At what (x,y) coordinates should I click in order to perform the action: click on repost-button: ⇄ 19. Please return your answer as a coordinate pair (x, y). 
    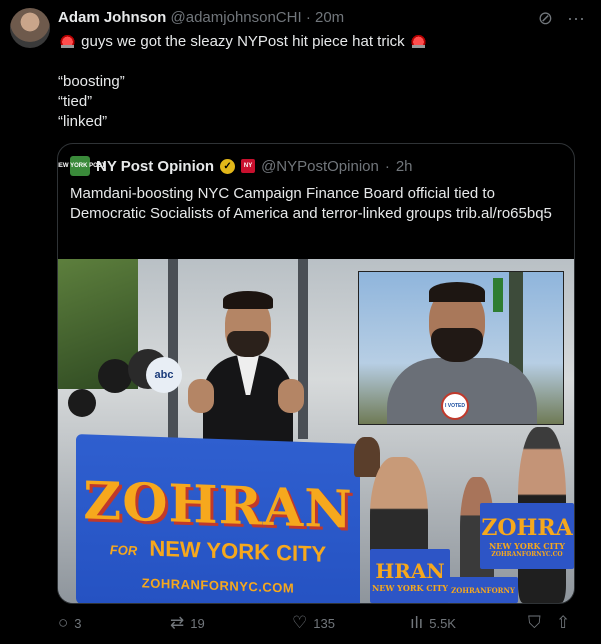
    Looking at the image, I should click on (187, 623).